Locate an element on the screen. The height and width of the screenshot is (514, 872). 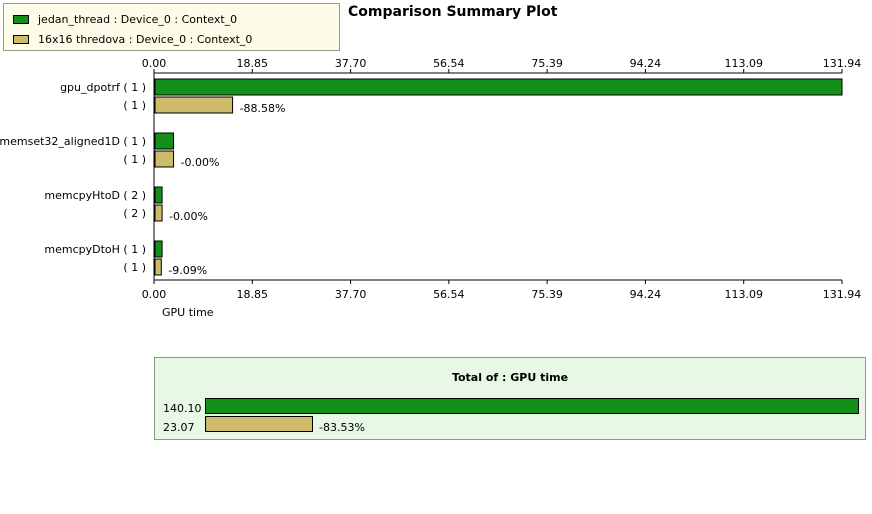
total-percent-change: -83.53% is located at coordinates (342, 427).